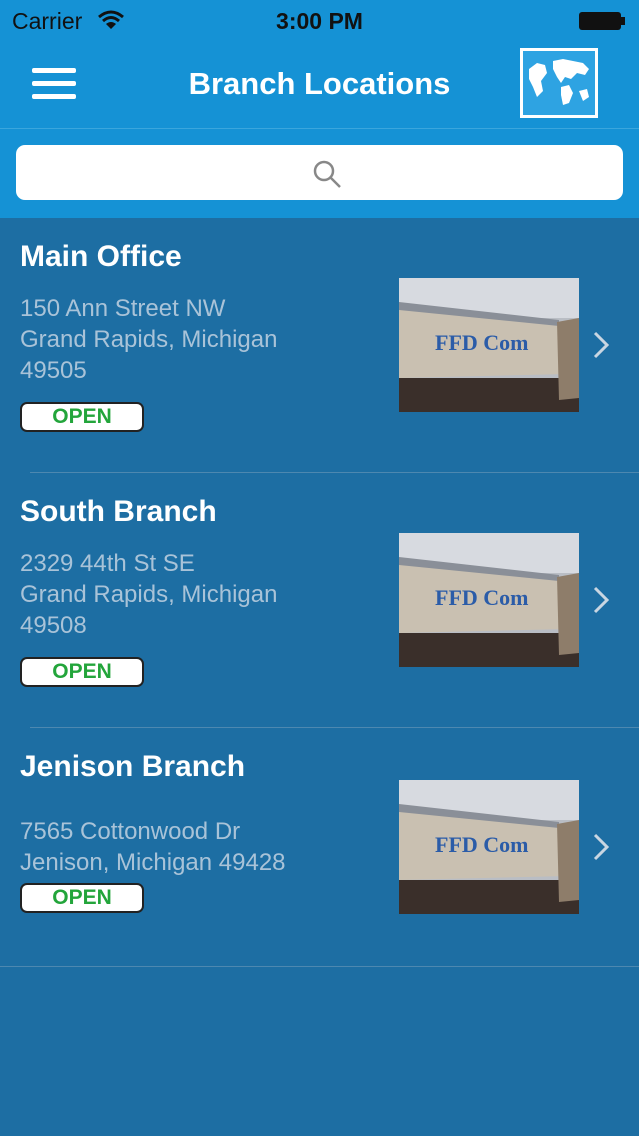  Describe the element at coordinates (133, 766) in the screenshot. I see `branch-name: Jenison Branch` at that location.